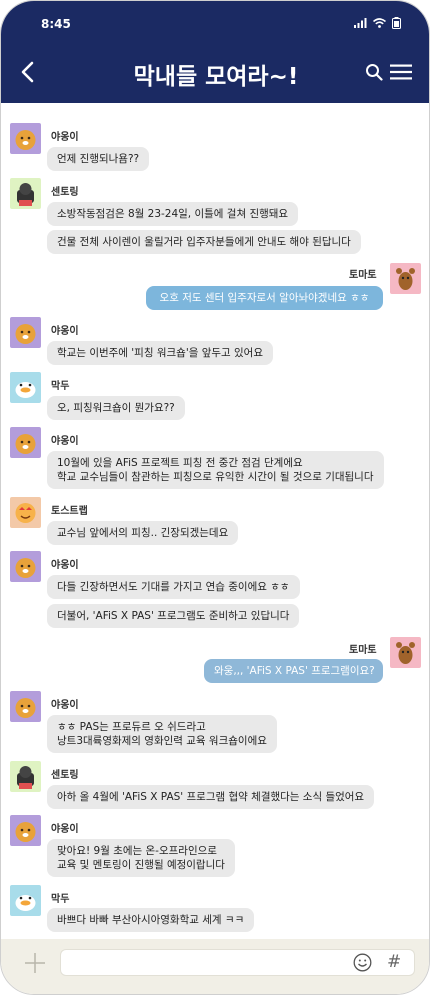 This screenshot has width=430, height=995. What do you see at coordinates (35, 963) in the screenshot?
I see `plus-icon` at bounding box center [35, 963].